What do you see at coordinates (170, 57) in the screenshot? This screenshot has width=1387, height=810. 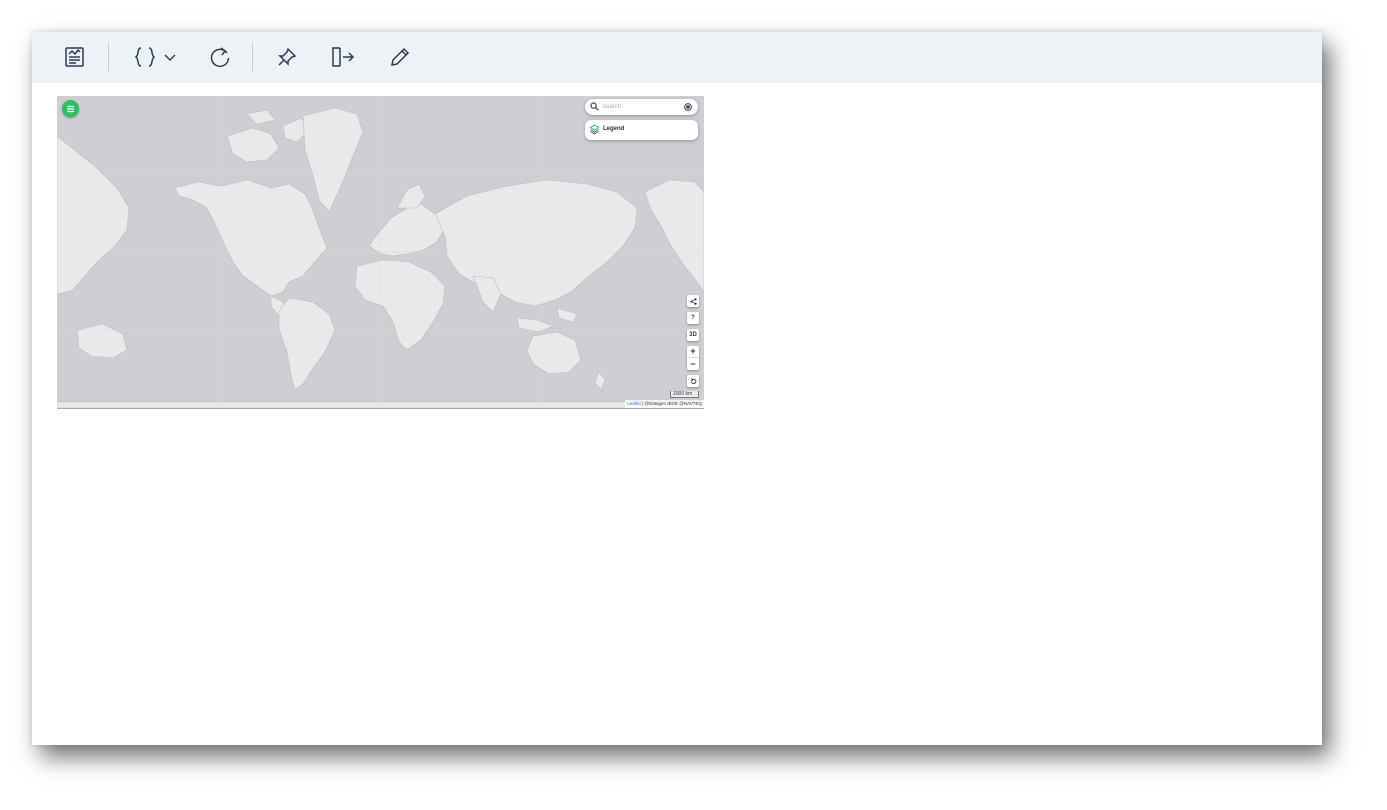 I see `chevron-down-icon` at bounding box center [170, 57].